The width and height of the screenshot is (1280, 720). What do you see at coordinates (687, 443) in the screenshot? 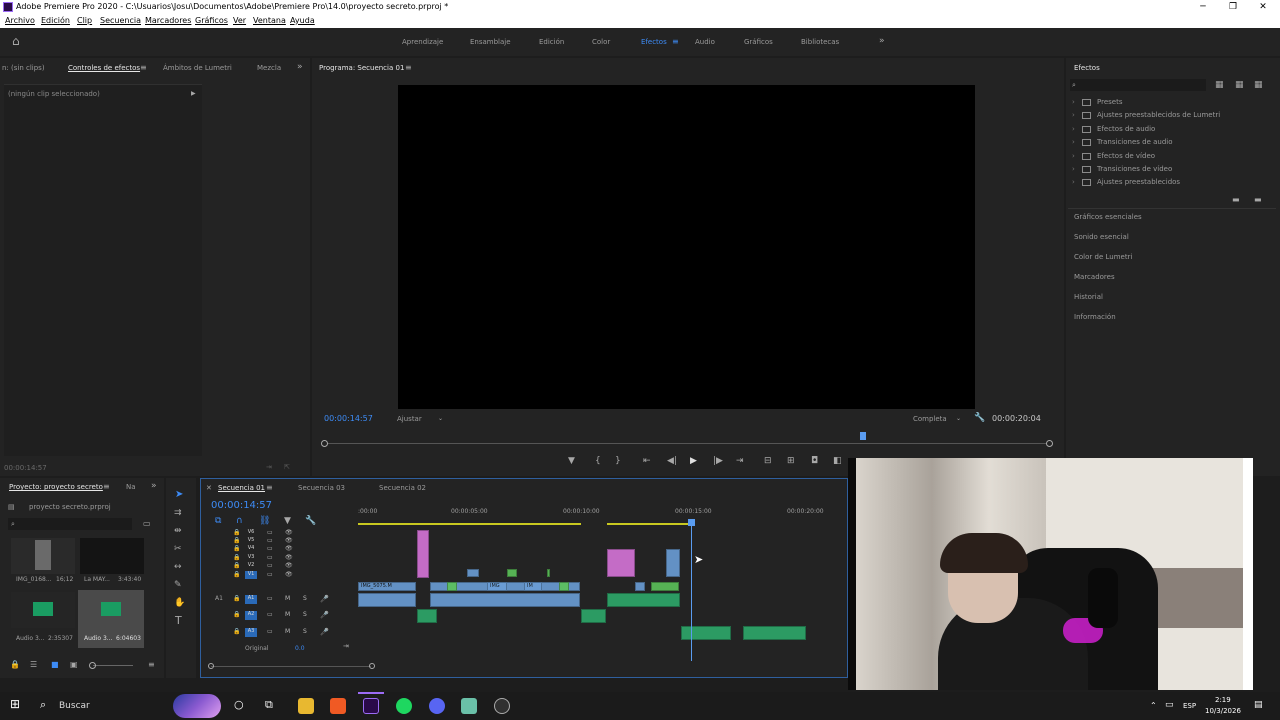
I see `program-scrubber-track` at bounding box center [687, 443].